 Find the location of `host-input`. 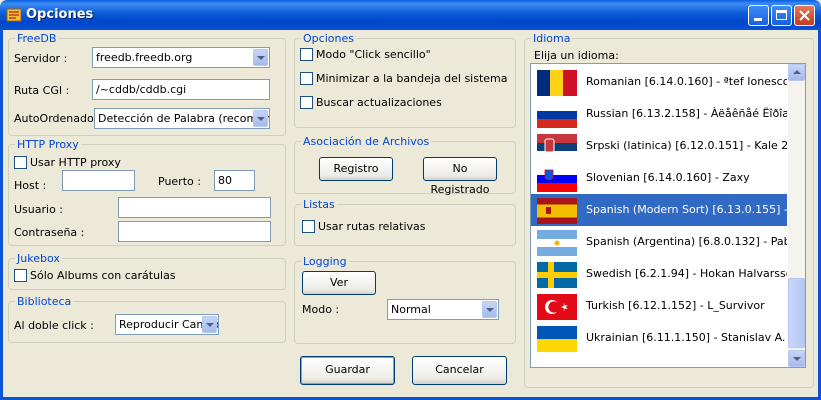

host-input is located at coordinates (98, 180).